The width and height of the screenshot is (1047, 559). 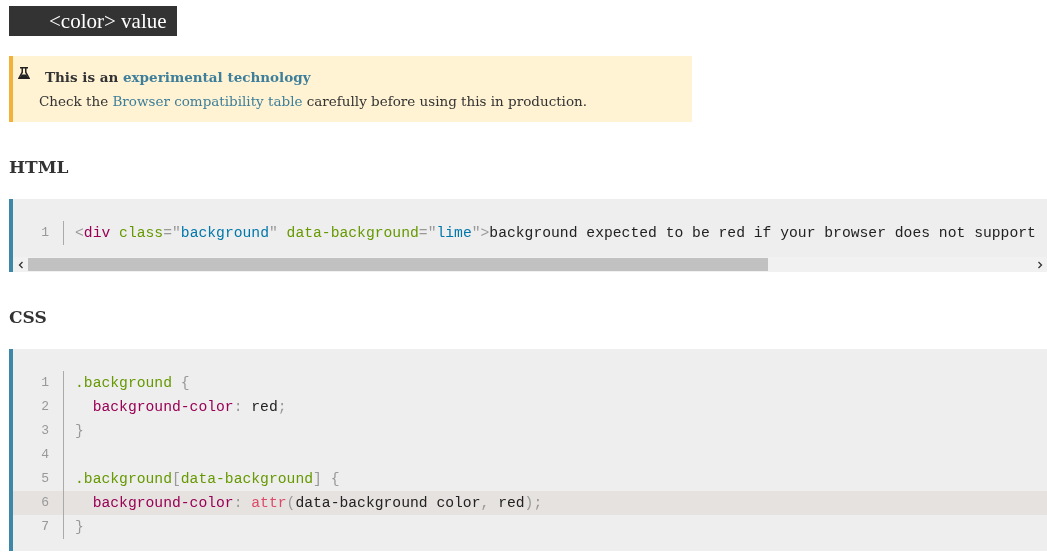 I want to click on code-line: background-color: red;, so click(x=189, y=407).